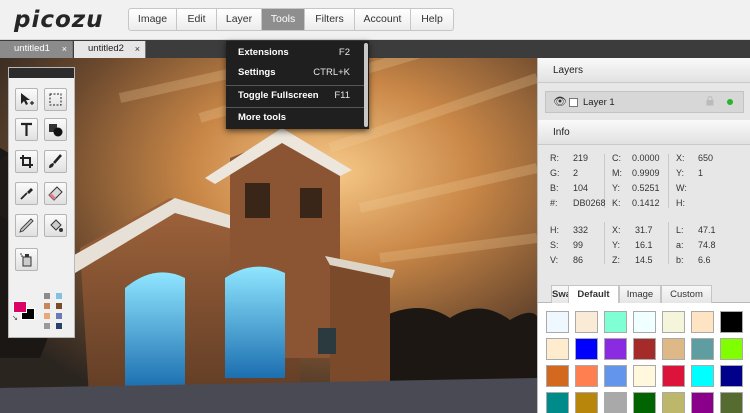 The height and width of the screenshot is (413, 750). What do you see at coordinates (32, 48) in the screenshot?
I see `doc-tab-label: untitled1` at bounding box center [32, 48].